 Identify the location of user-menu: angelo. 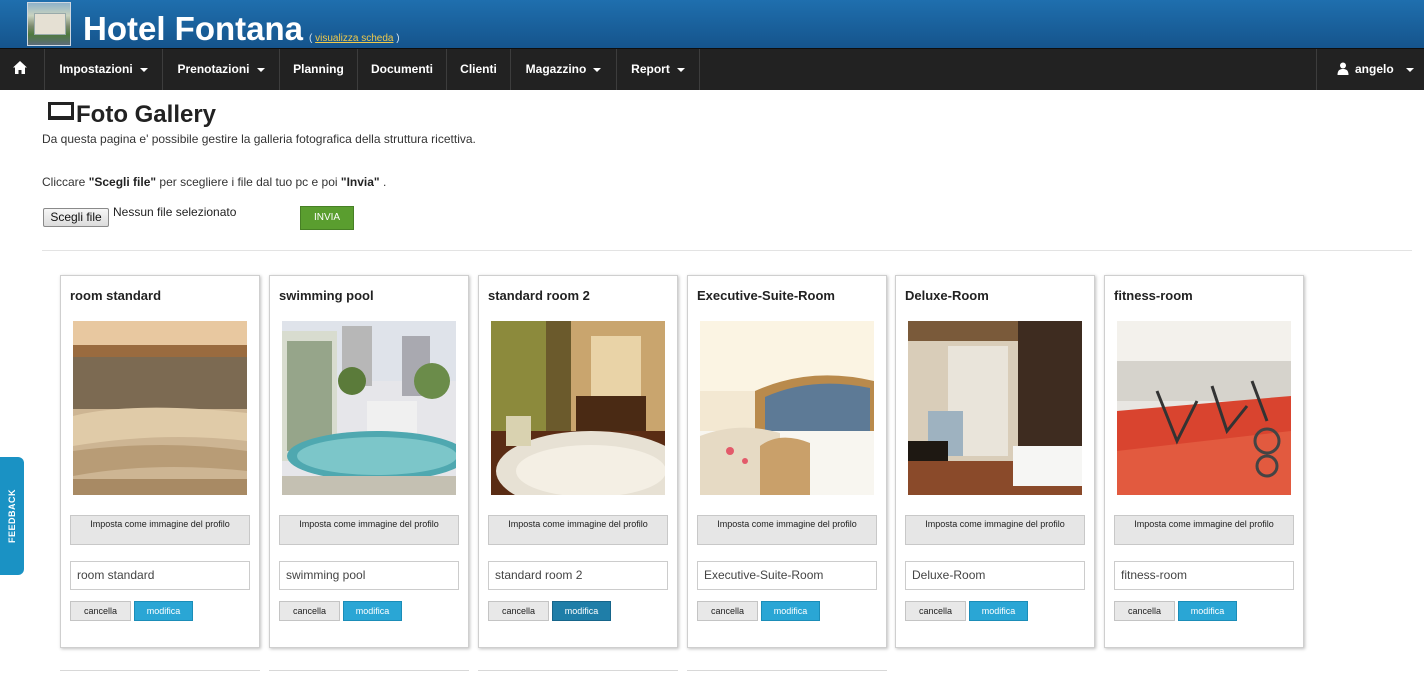
(1370, 69).